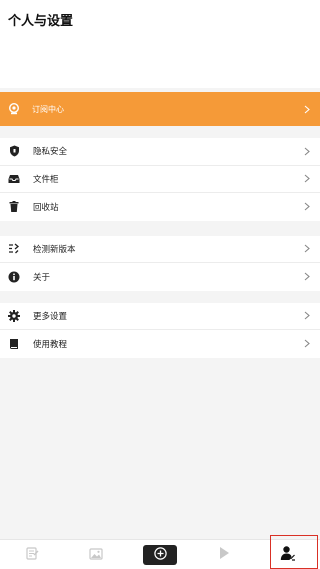 The image size is (320, 569). What do you see at coordinates (50, 344) in the screenshot?
I see `menu-item-label: 使用教程` at bounding box center [50, 344].